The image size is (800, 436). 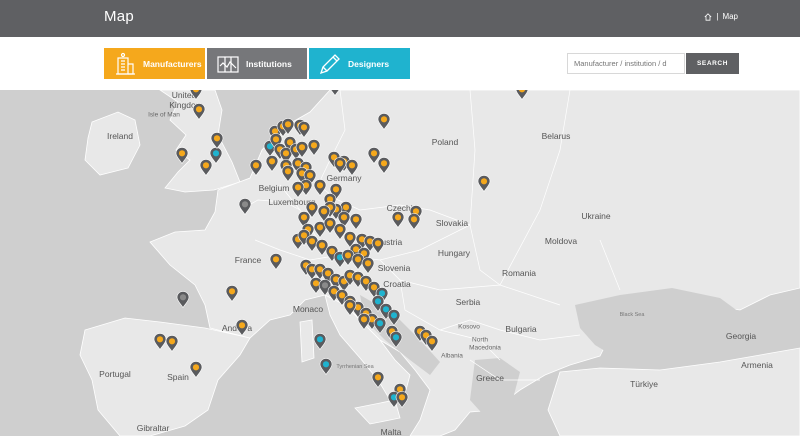 I want to click on map-label: Bulgaria, so click(x=521, y=329).